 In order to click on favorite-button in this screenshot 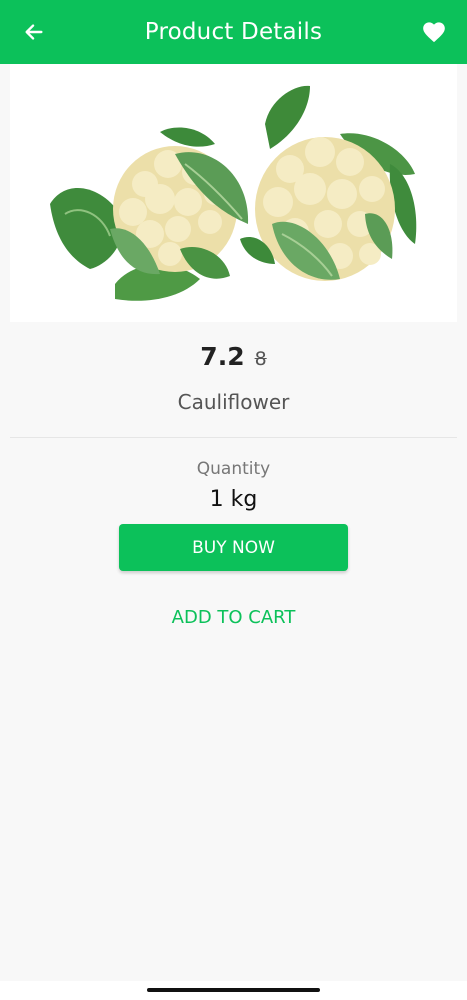, I will do `click(434, 31)`.